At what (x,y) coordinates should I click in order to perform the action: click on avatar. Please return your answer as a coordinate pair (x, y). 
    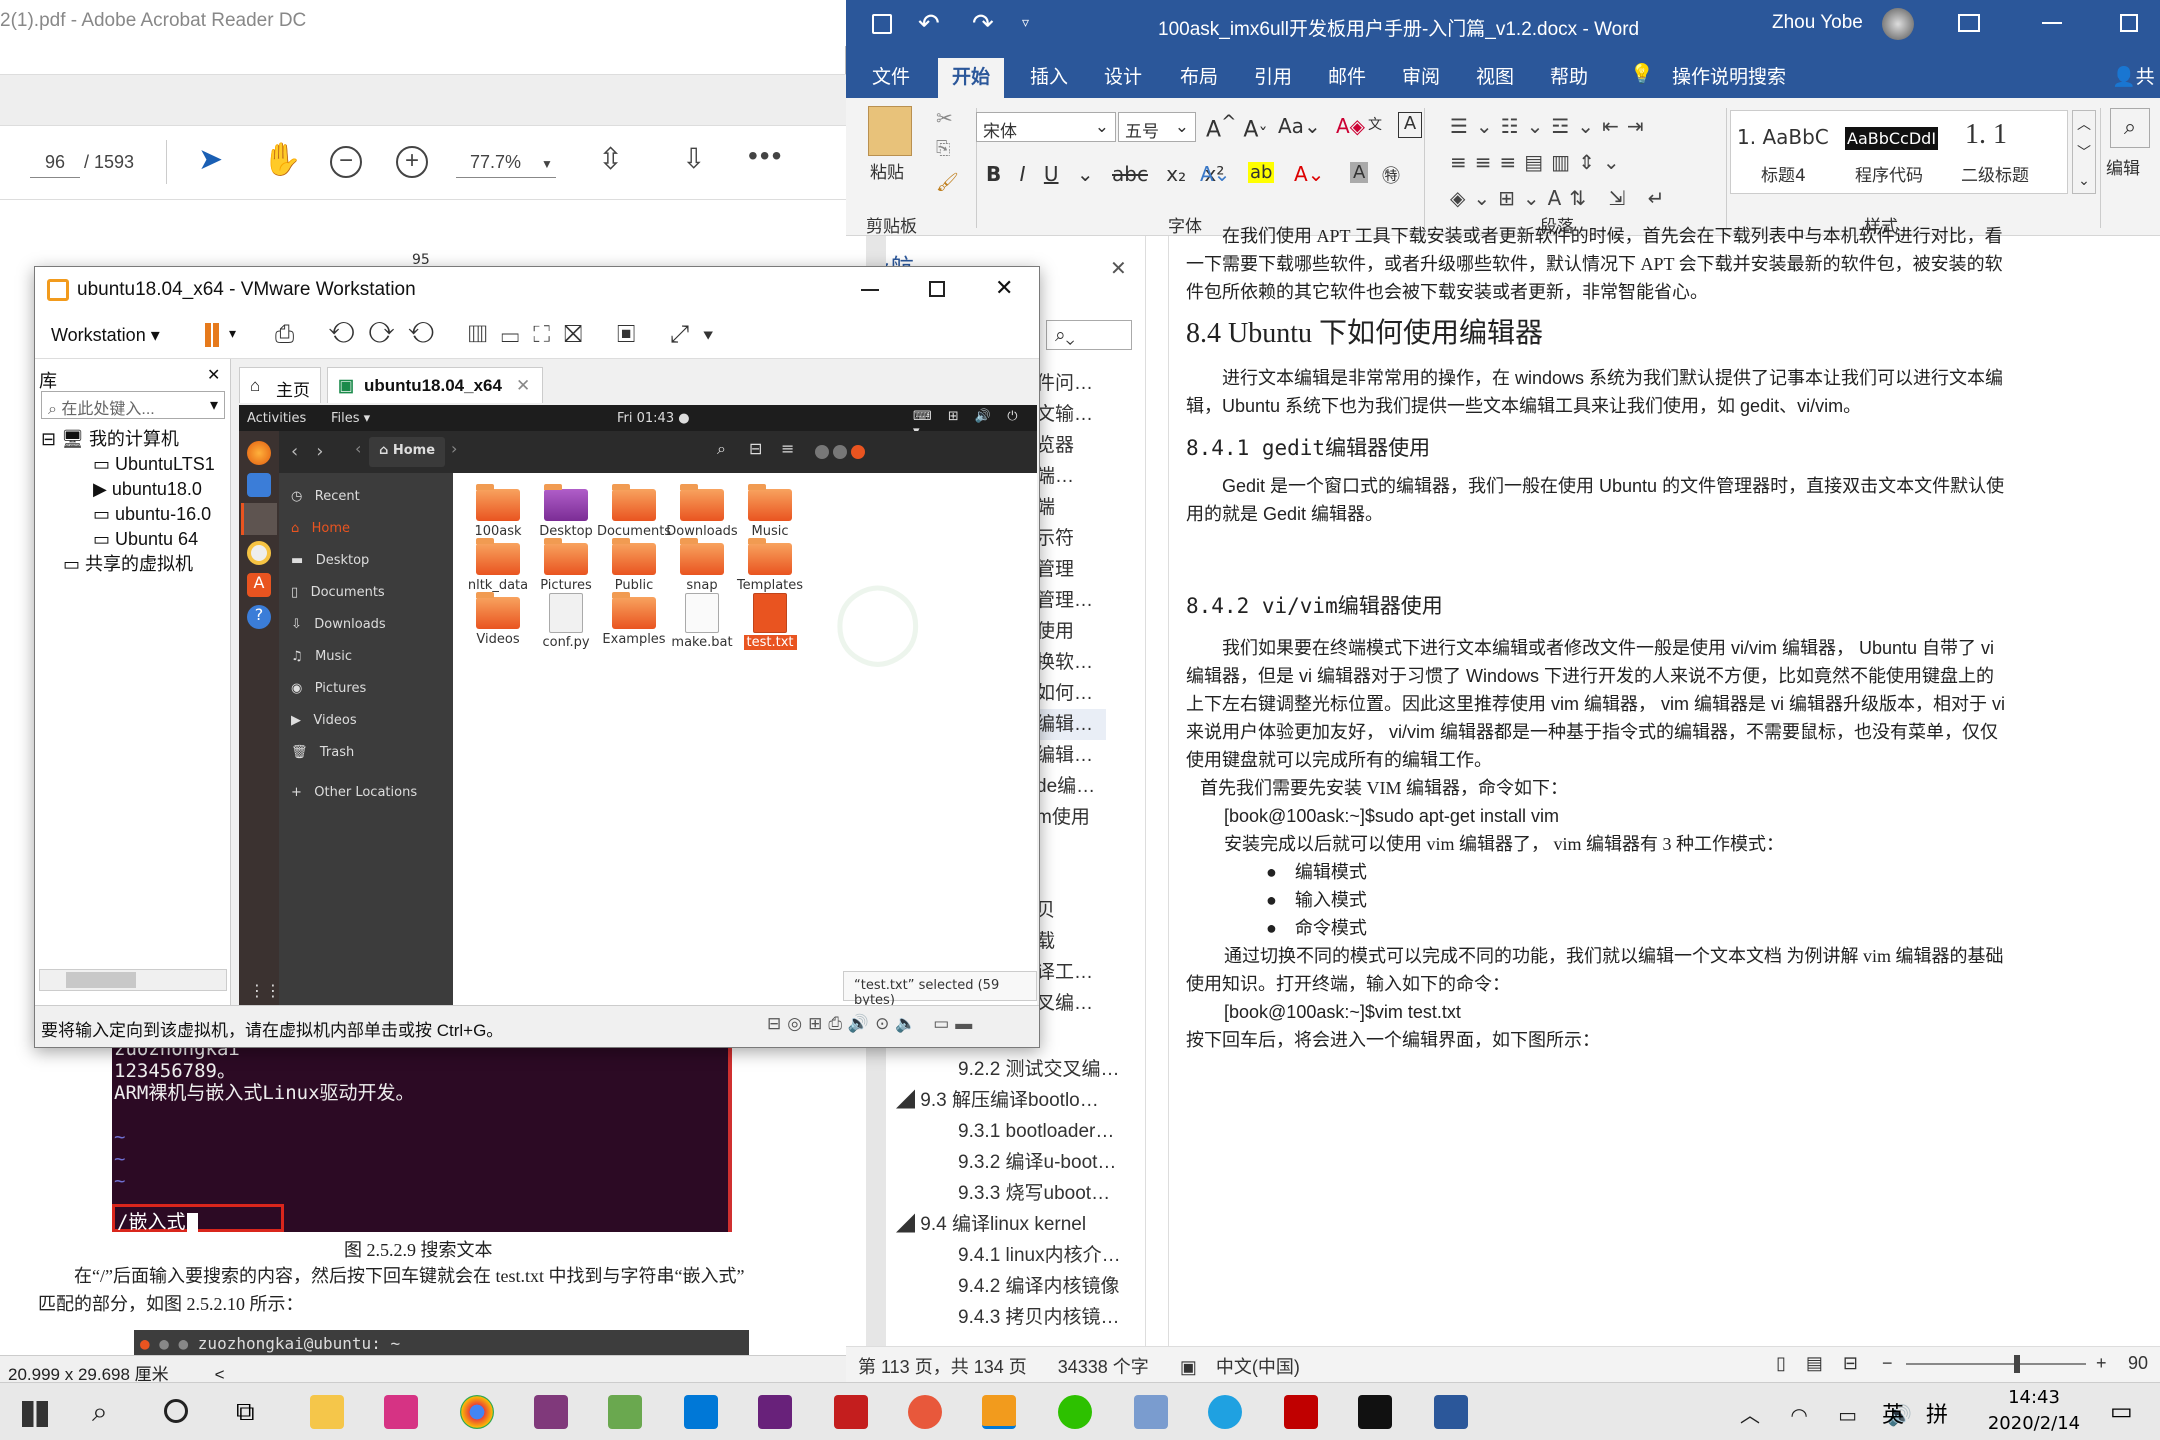
    Looking at the image, I should click on (1898, 24).